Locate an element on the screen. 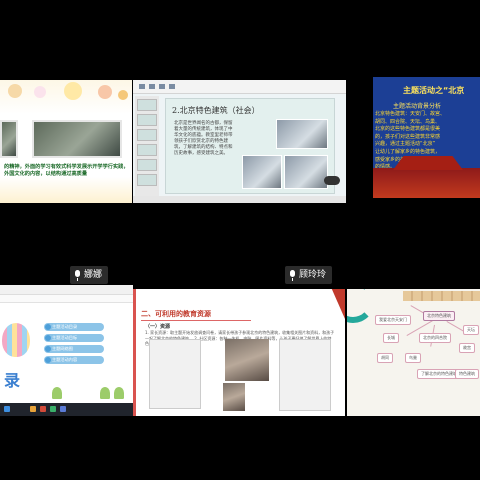  slide-line: 兴趣，通过主题活动“北京” is located at coordinates (405, 144).